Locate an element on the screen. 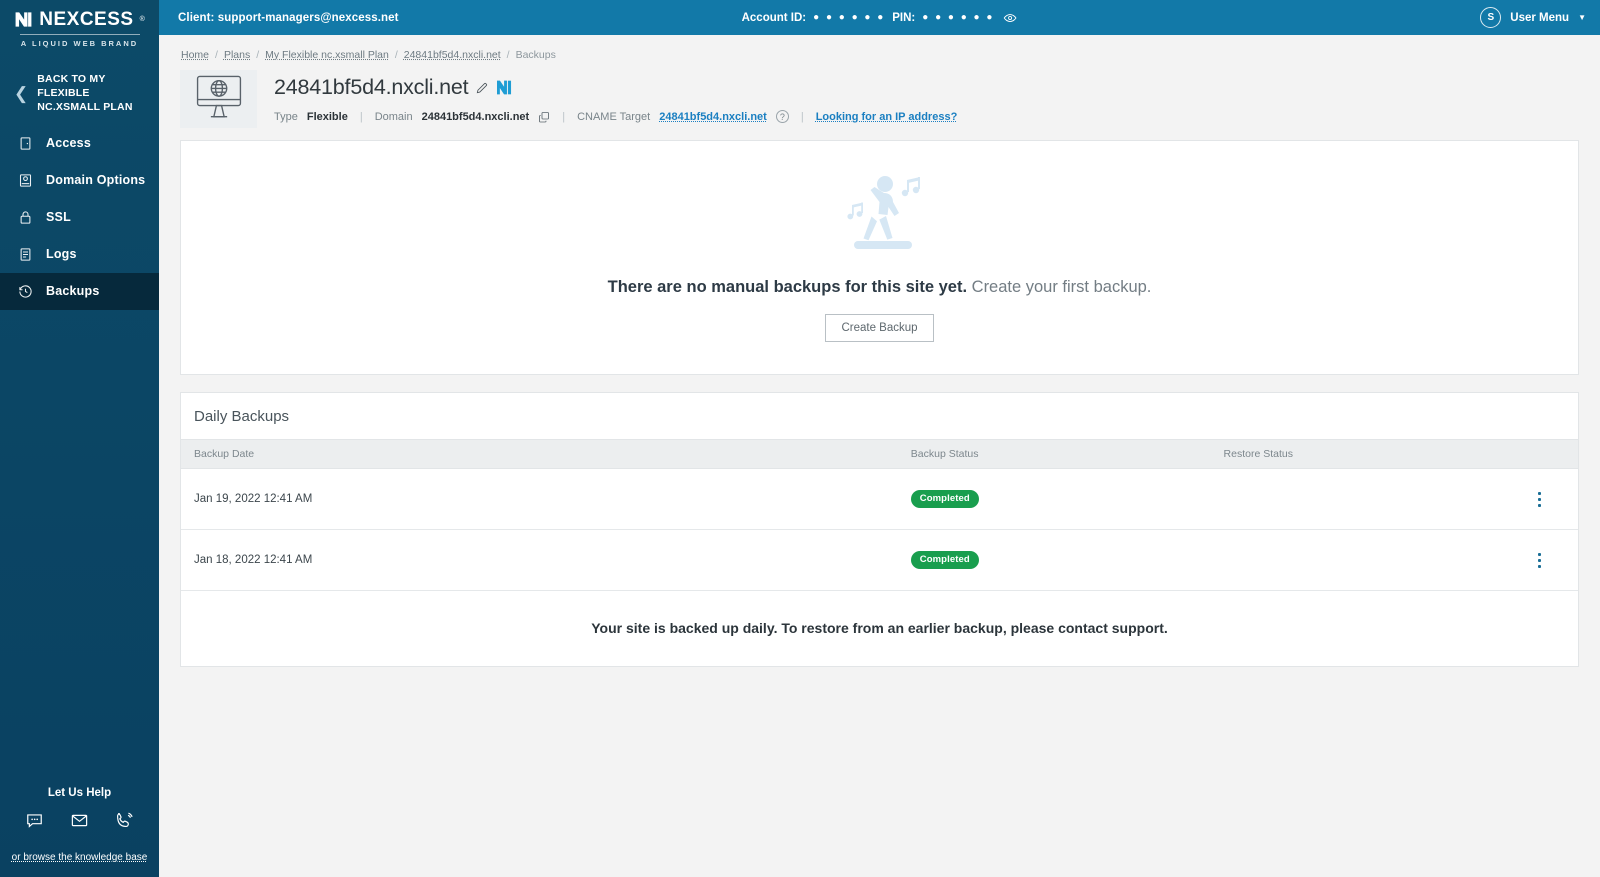  type-label: Type is located at coordinates (286, 116).